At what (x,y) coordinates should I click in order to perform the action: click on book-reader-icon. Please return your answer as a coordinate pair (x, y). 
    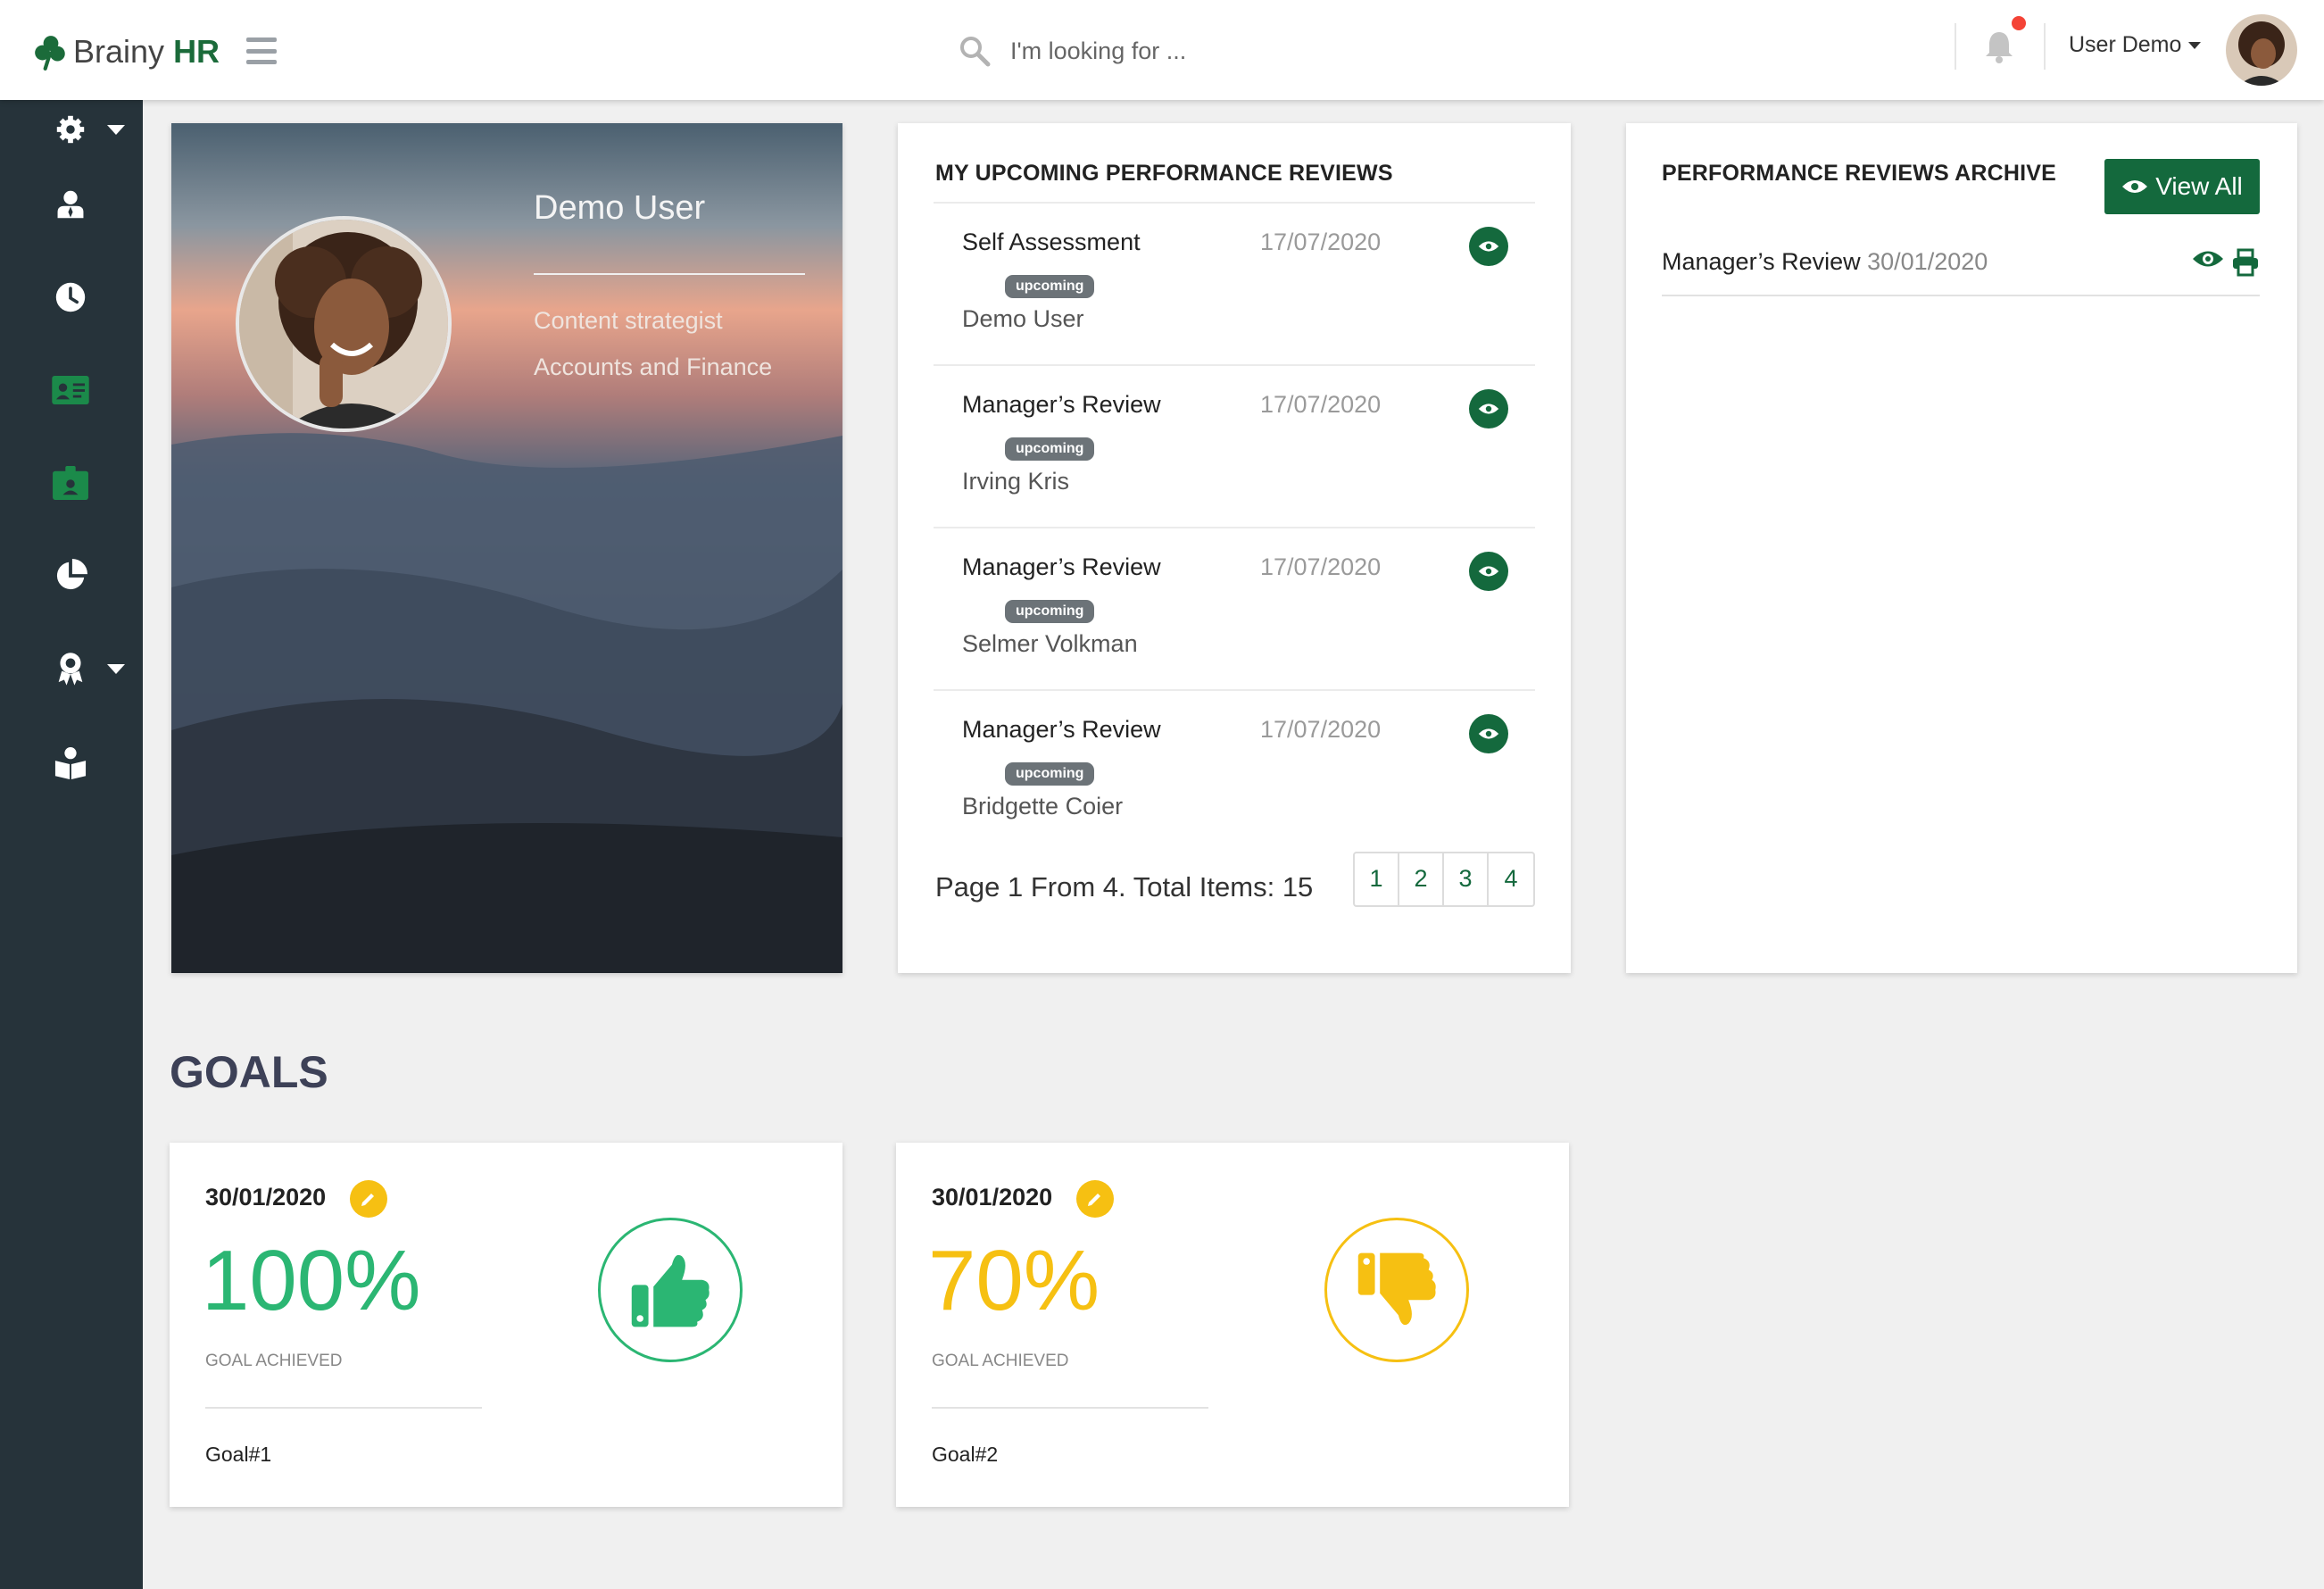
    Looking at the image, I should click on (70, 763).